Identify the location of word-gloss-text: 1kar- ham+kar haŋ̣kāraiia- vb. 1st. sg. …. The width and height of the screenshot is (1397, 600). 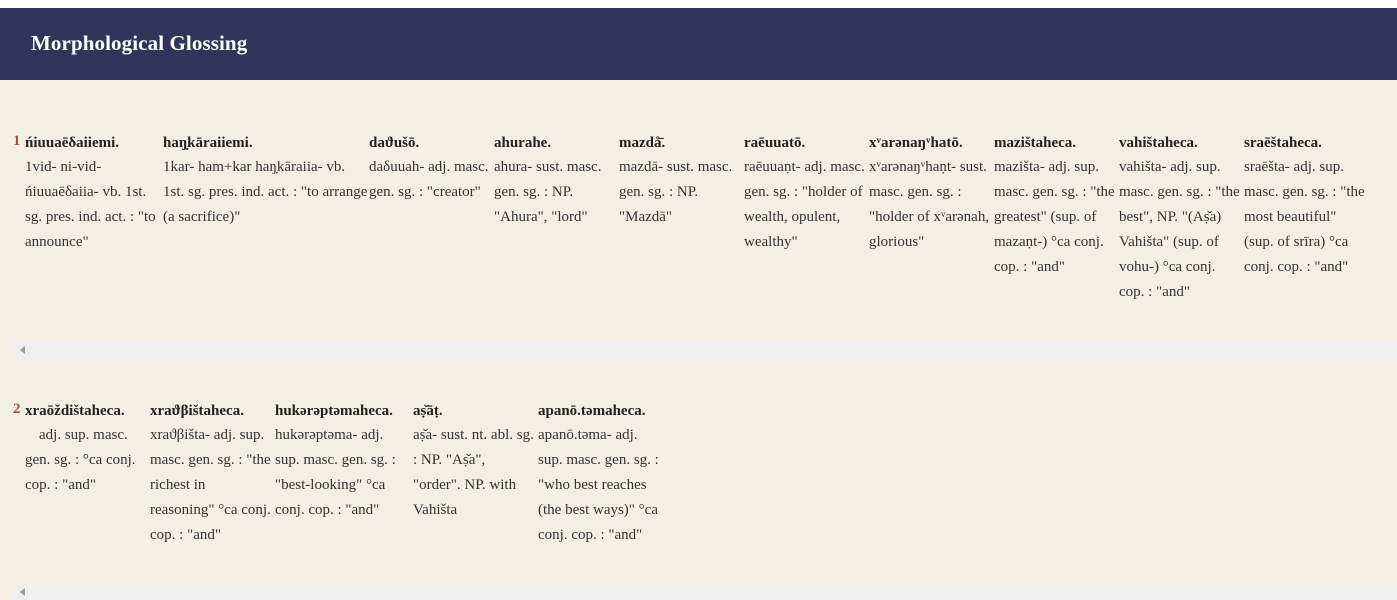
(265, 192).